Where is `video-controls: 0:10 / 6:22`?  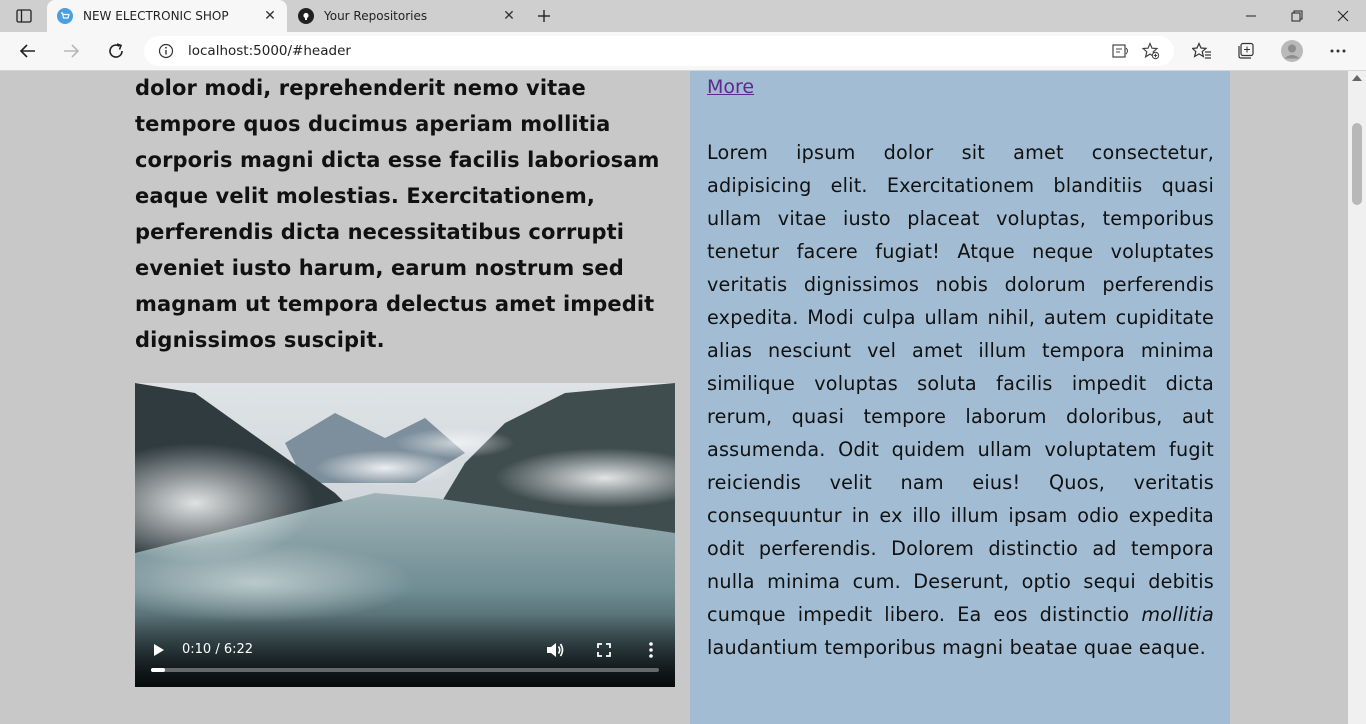
video-controls: 0:10 / 6:22 is located at coordinates (405, 651).